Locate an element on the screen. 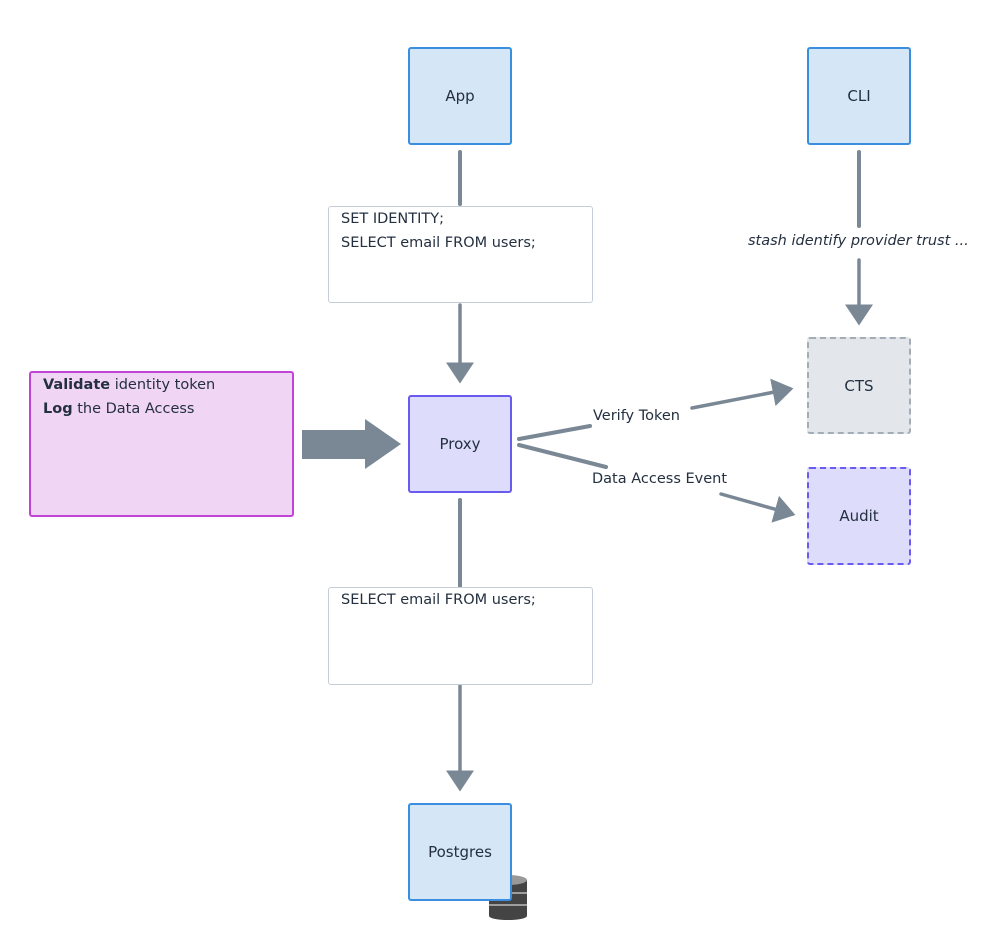 This screenshot has width=997, height=948. edge-verify-cts is located at coordinates (742, 394).